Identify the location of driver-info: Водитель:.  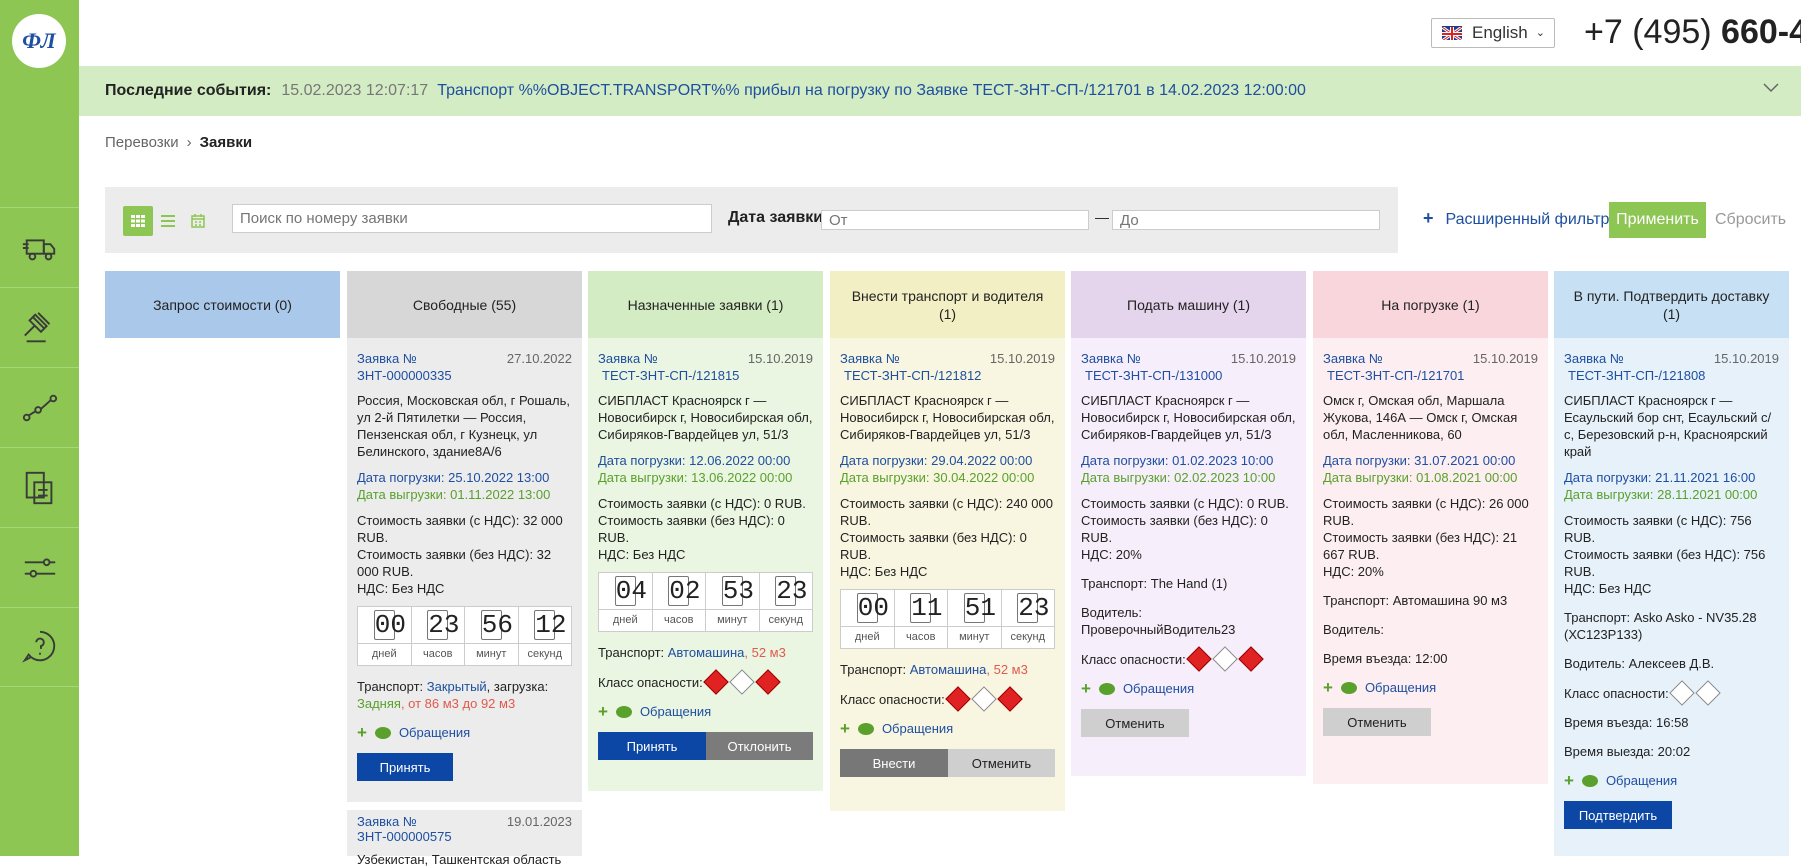
(1354, 629).